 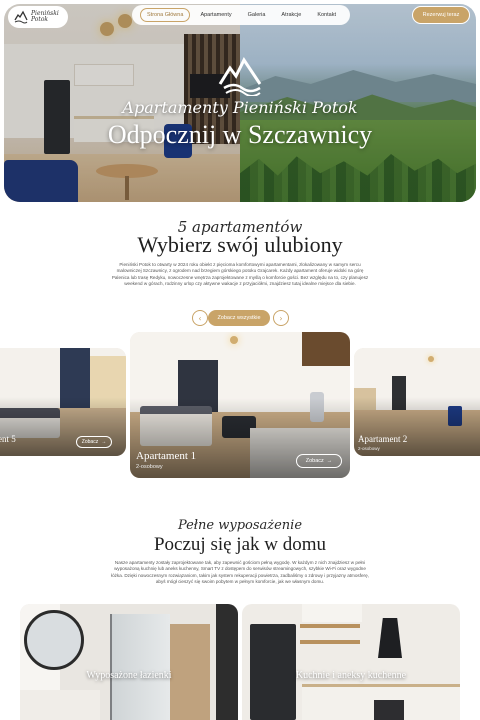 I want to click on logo-text-line2: Potok, so click(x=40, y=19).